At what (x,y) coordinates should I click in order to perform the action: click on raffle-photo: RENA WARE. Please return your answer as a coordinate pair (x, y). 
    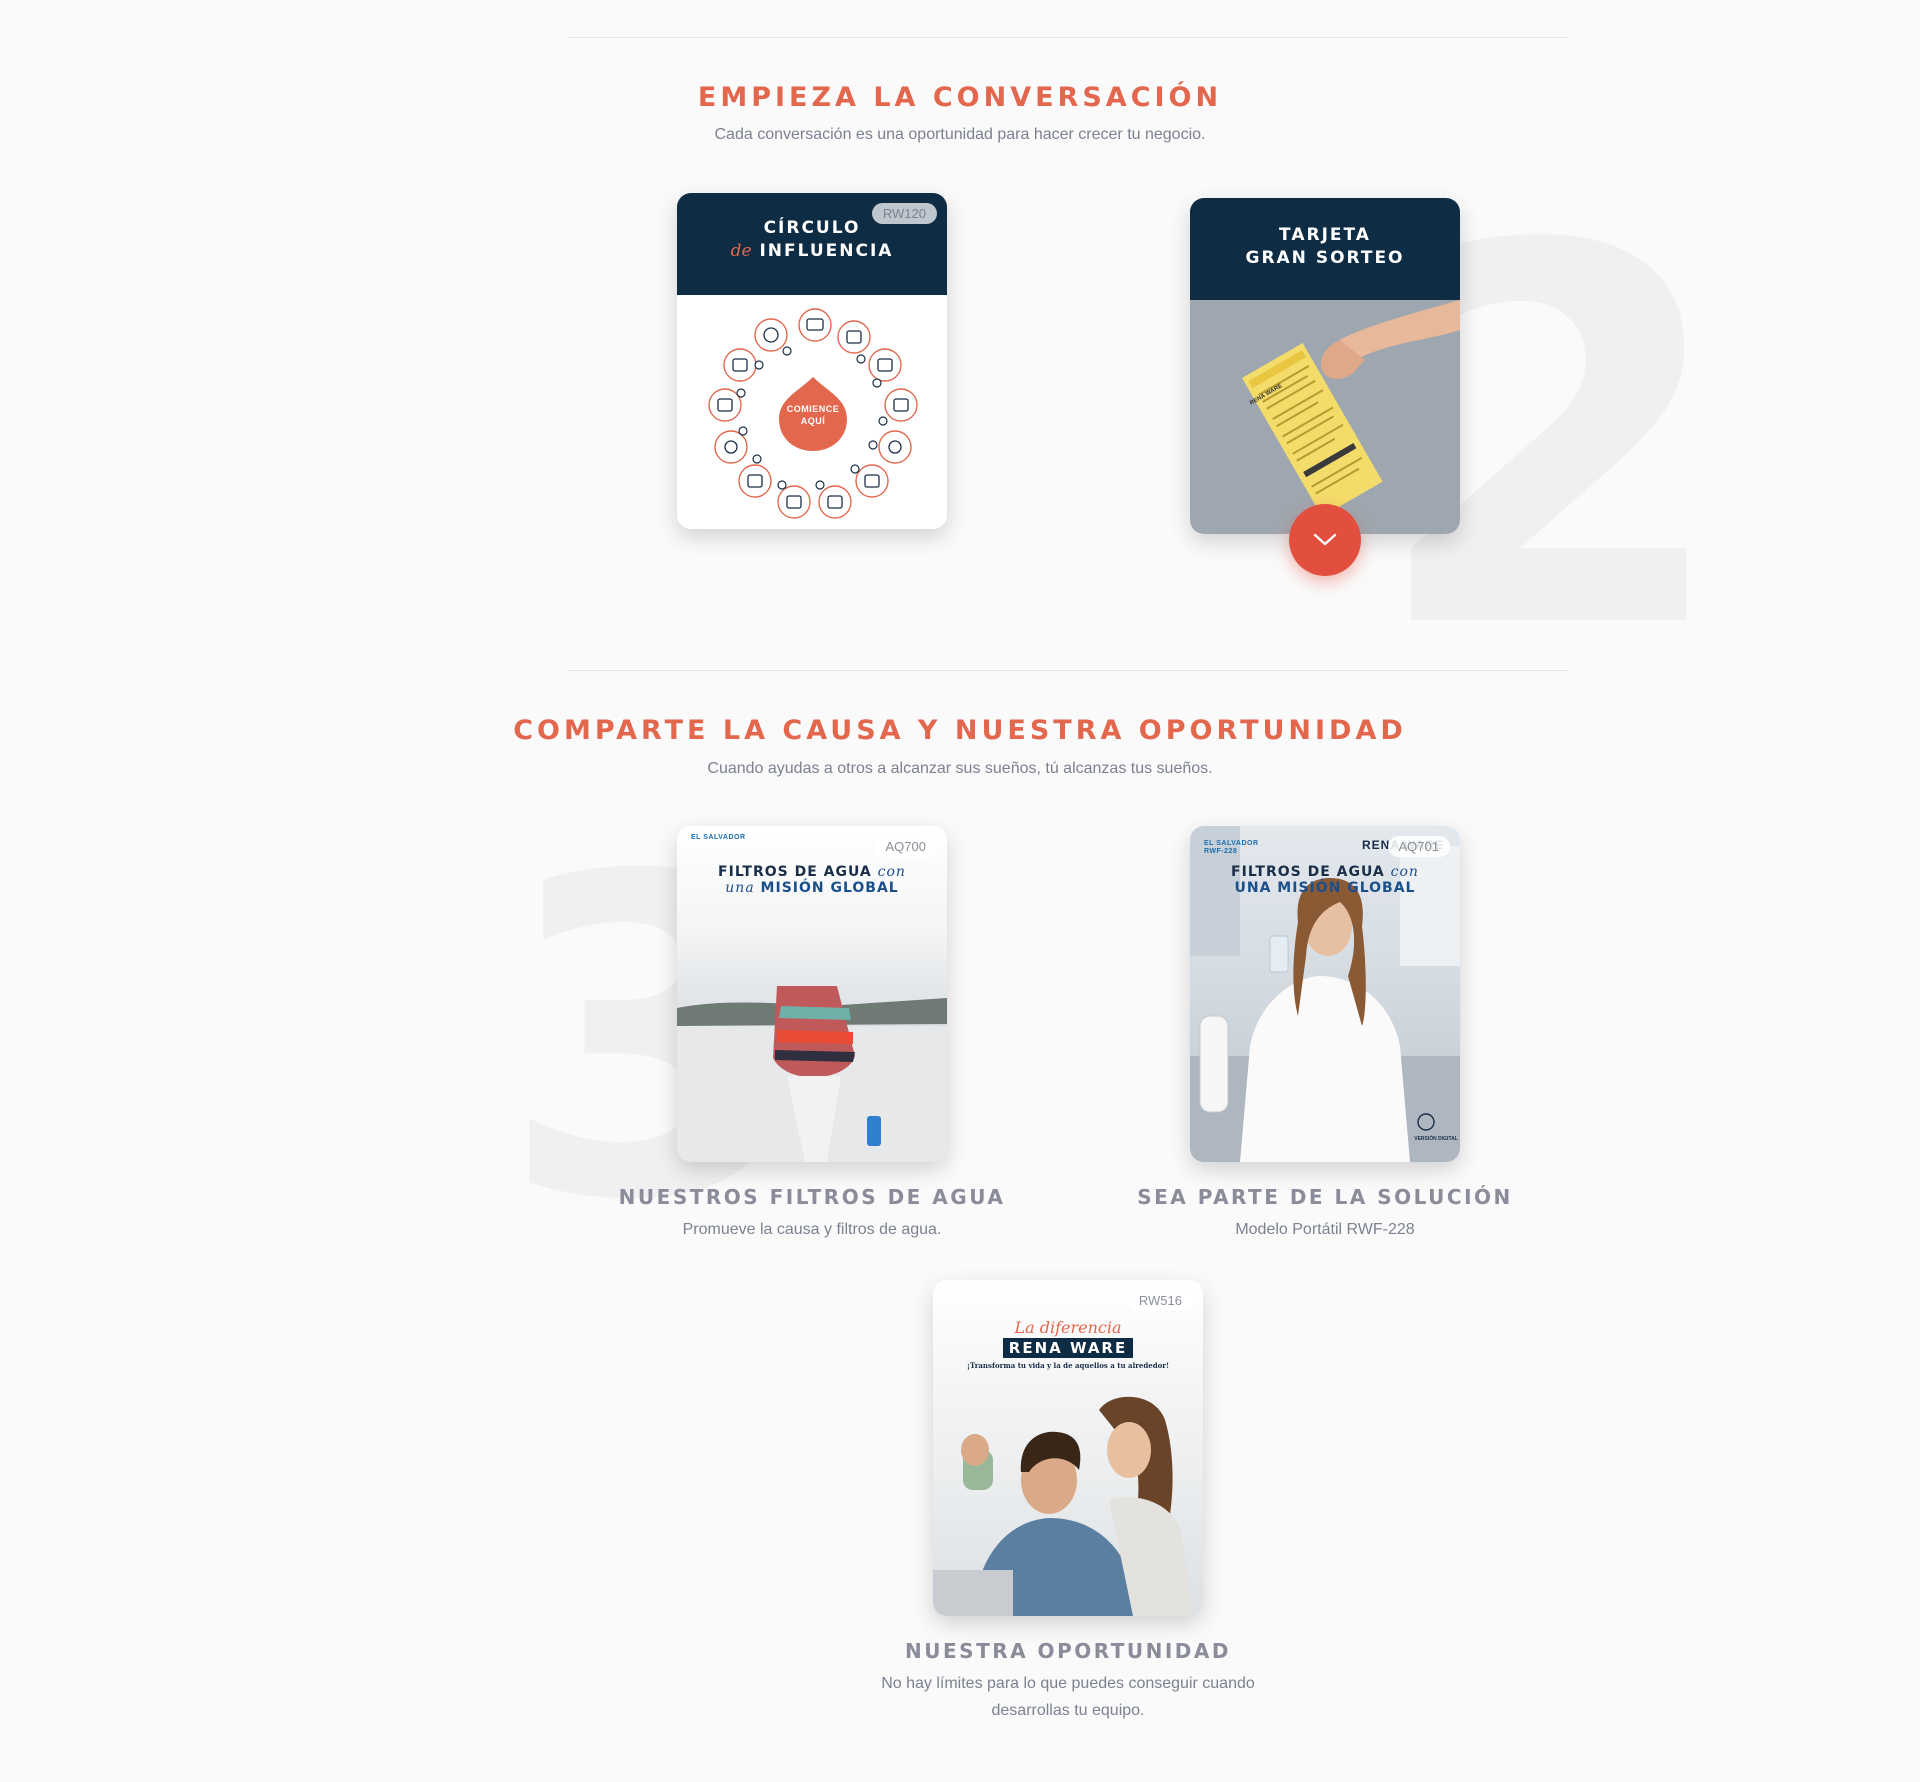
    Looking at the image, I should click on (1325, 417).